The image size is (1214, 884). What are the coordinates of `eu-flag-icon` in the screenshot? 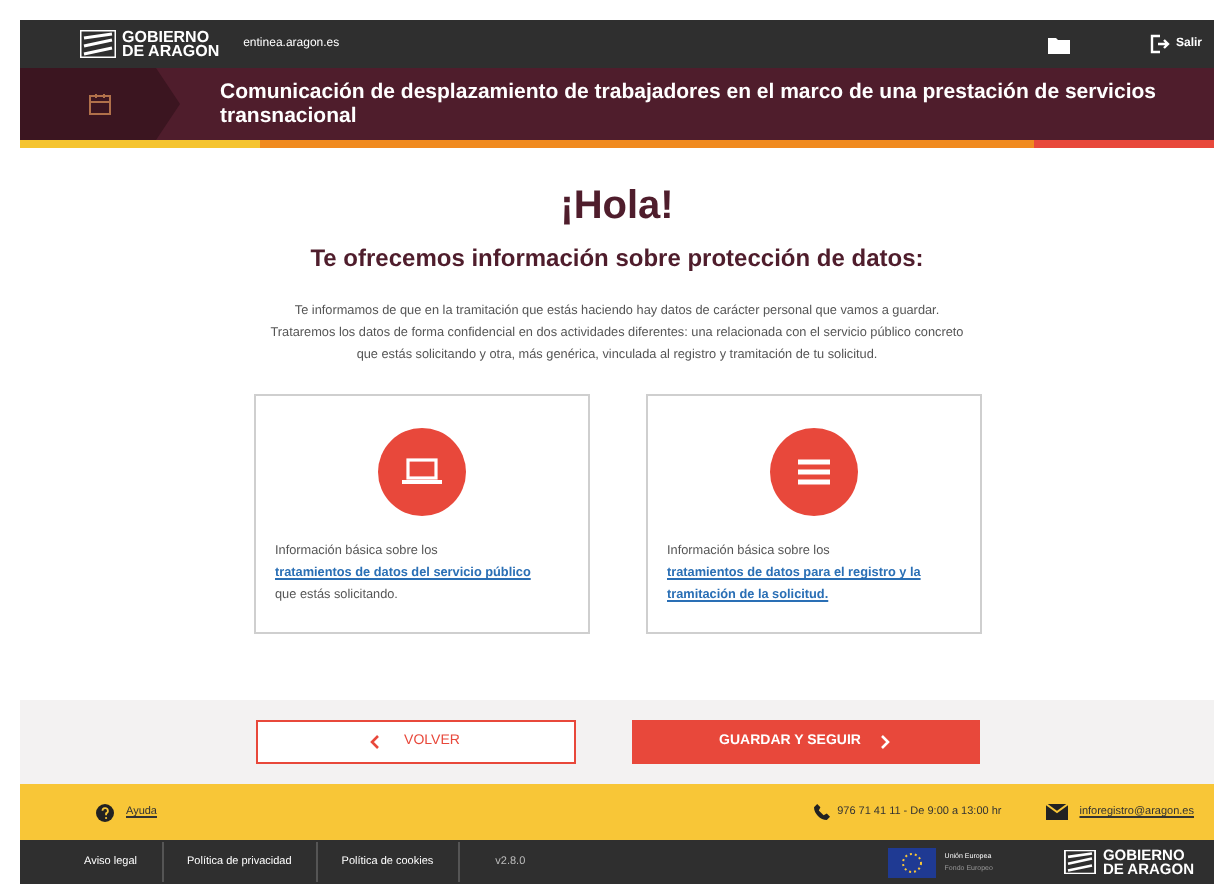 It's located at (912, 862).